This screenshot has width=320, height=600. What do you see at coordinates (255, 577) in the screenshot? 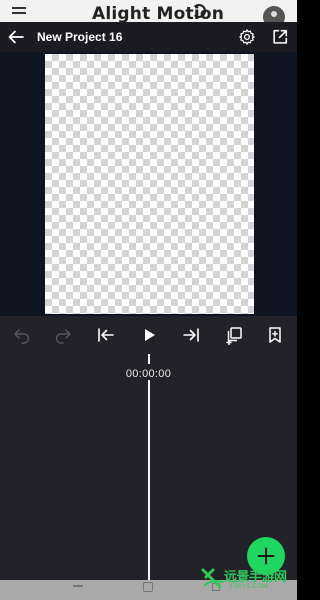
I see `watermark-text: 远景手游网` at bounding box center [255, 577].